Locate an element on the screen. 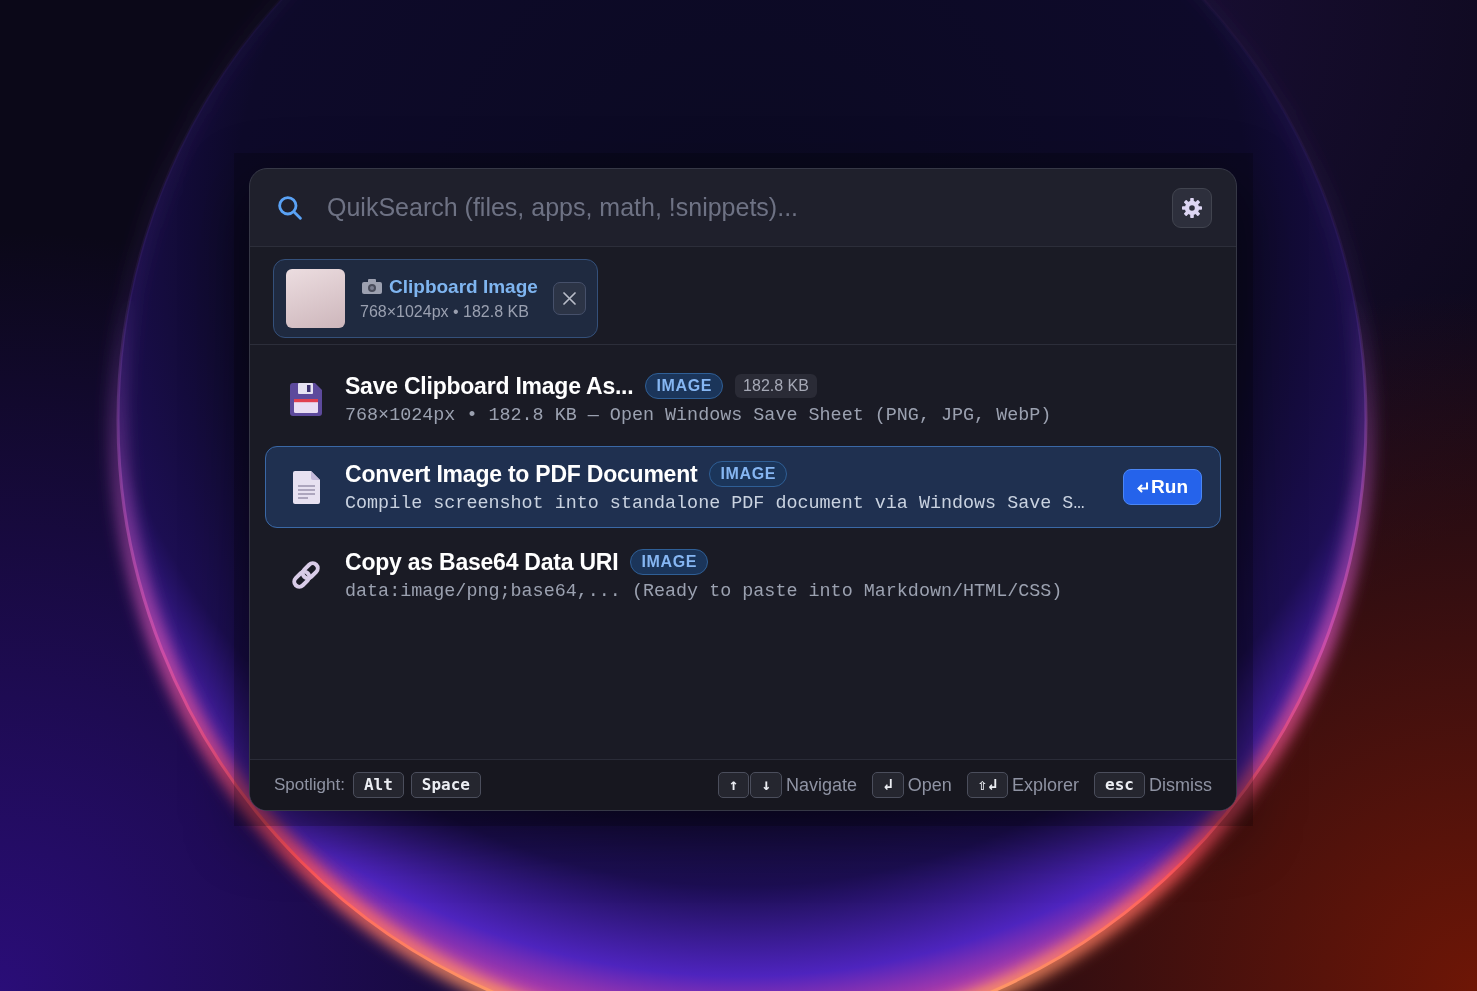 This screenshot has height=991, width=1477. result-title: Convert Image to PDF Document is located at coordinates (521, 474).